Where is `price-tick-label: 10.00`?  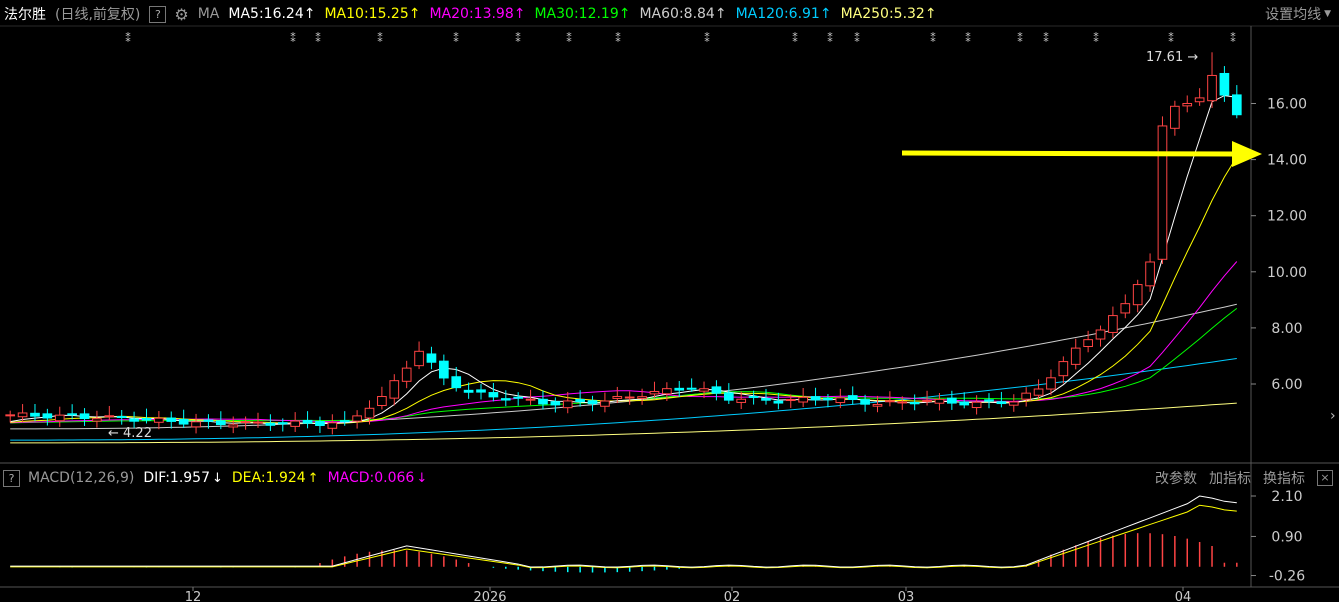
price-tick-label: 10.00 is located at coordinates (1287, 273).